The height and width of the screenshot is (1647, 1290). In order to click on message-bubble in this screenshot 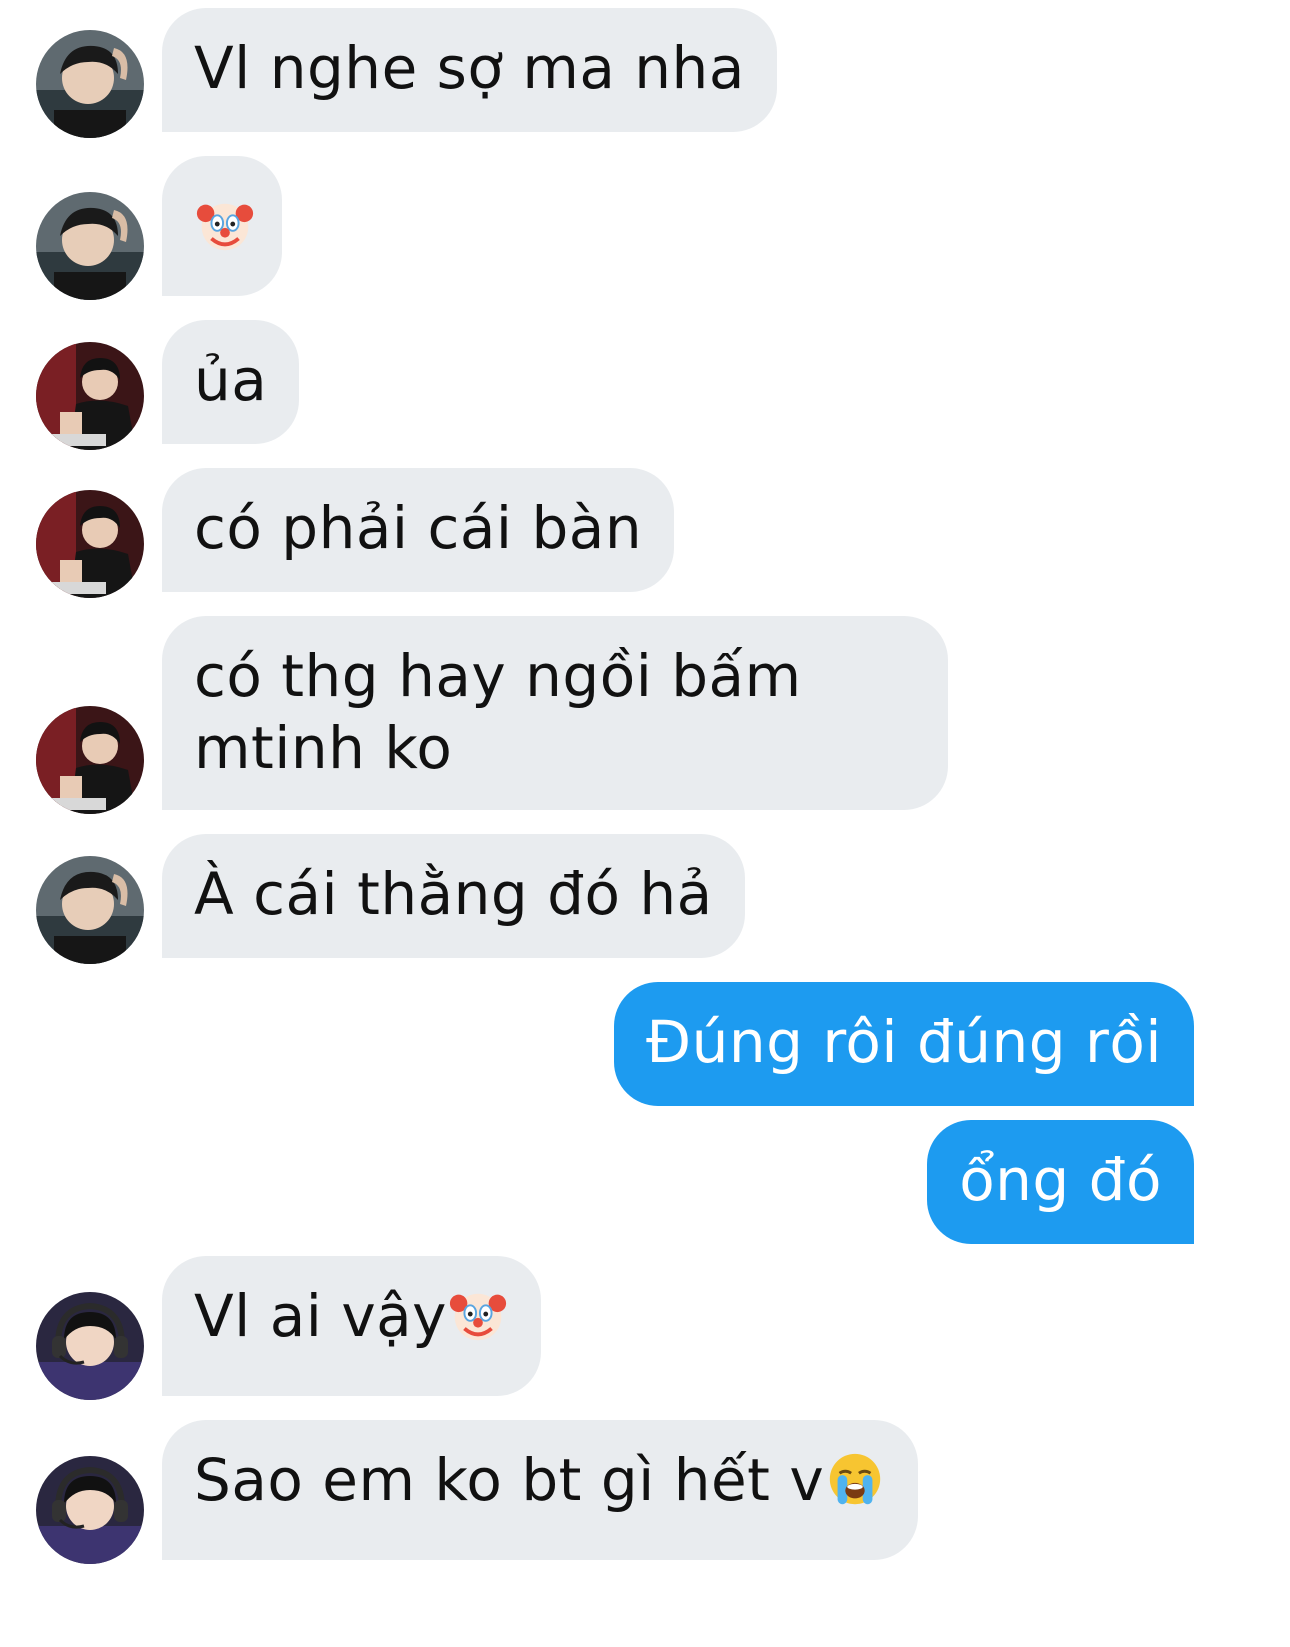, I will do `click(222, 226)`.